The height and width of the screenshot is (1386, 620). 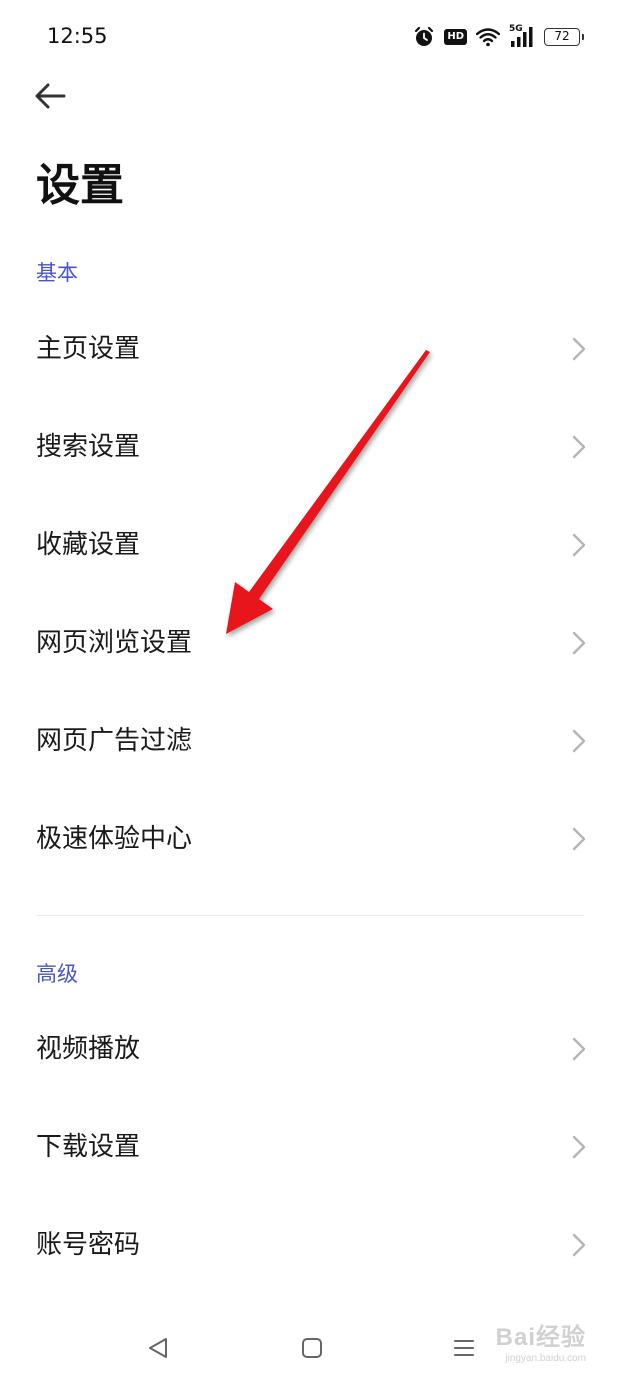 I want to click on menu-item-favorites-settings: 收藏设置, so click(x=310, y=546).